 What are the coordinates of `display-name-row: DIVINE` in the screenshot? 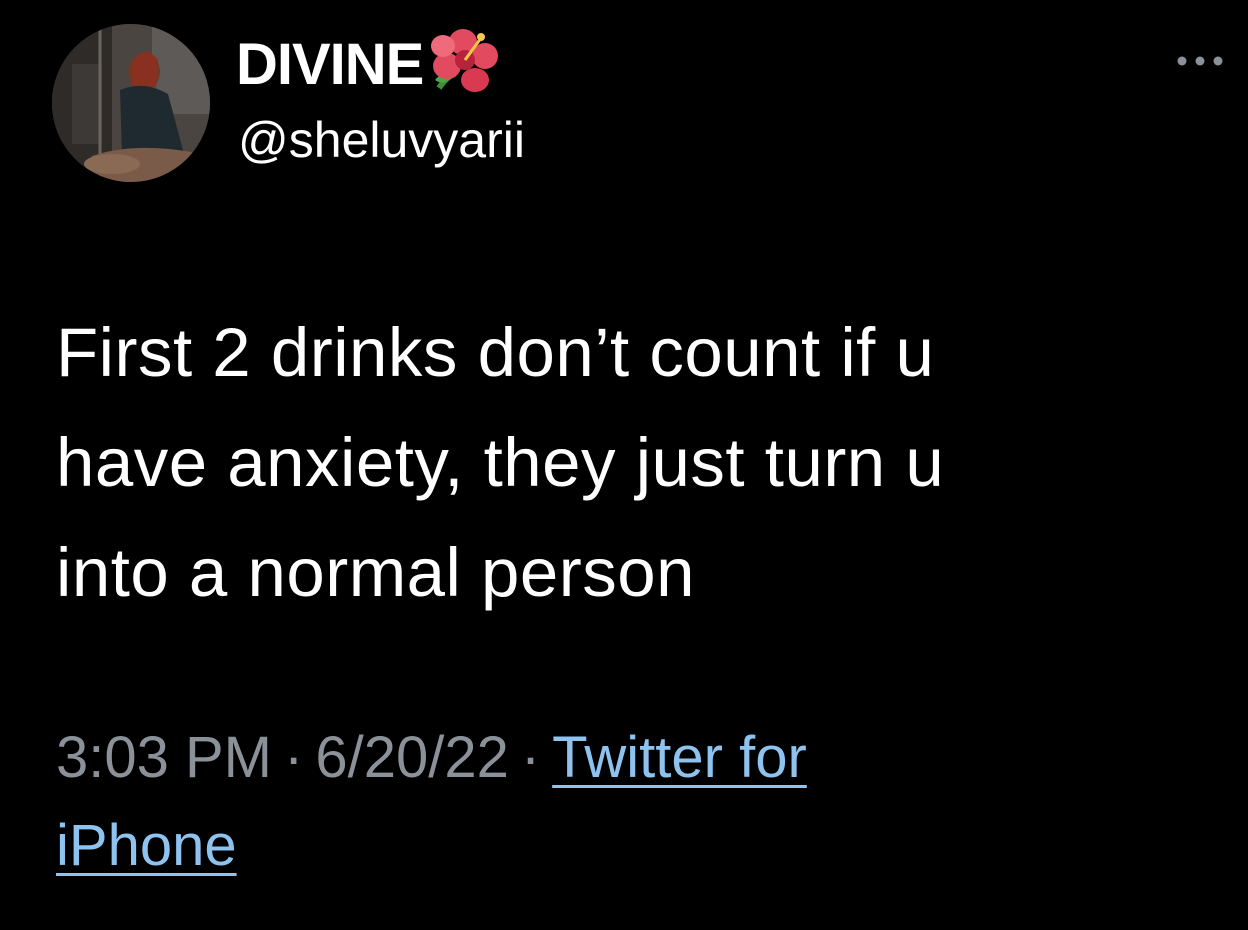 It's located at (367, 64).